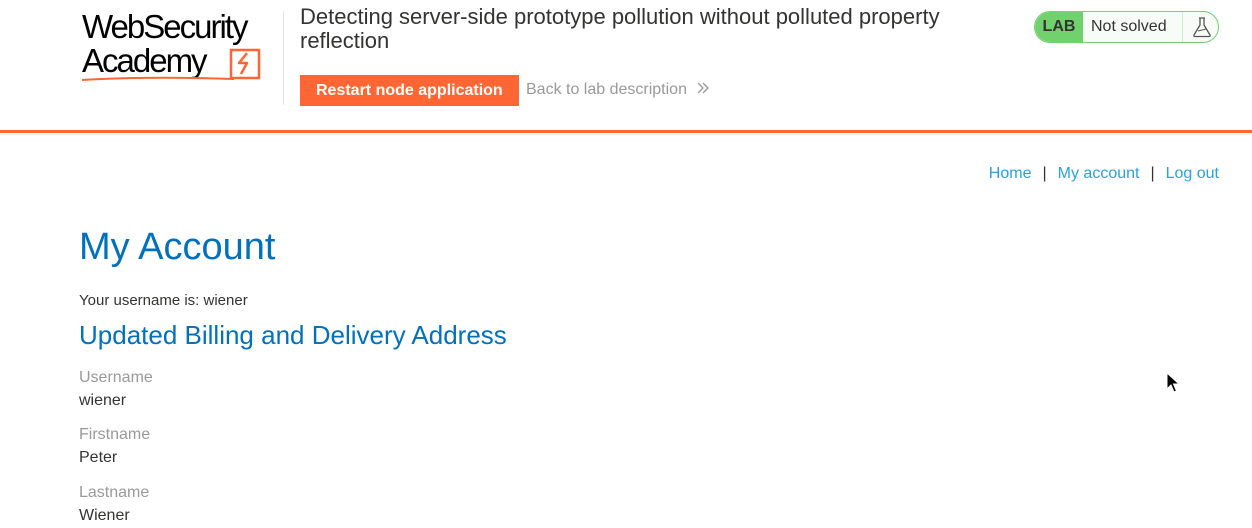  What do you see at coordinates (283, 58) in the screenshot?
I see `header-divider` at bounding box center [283, 58].